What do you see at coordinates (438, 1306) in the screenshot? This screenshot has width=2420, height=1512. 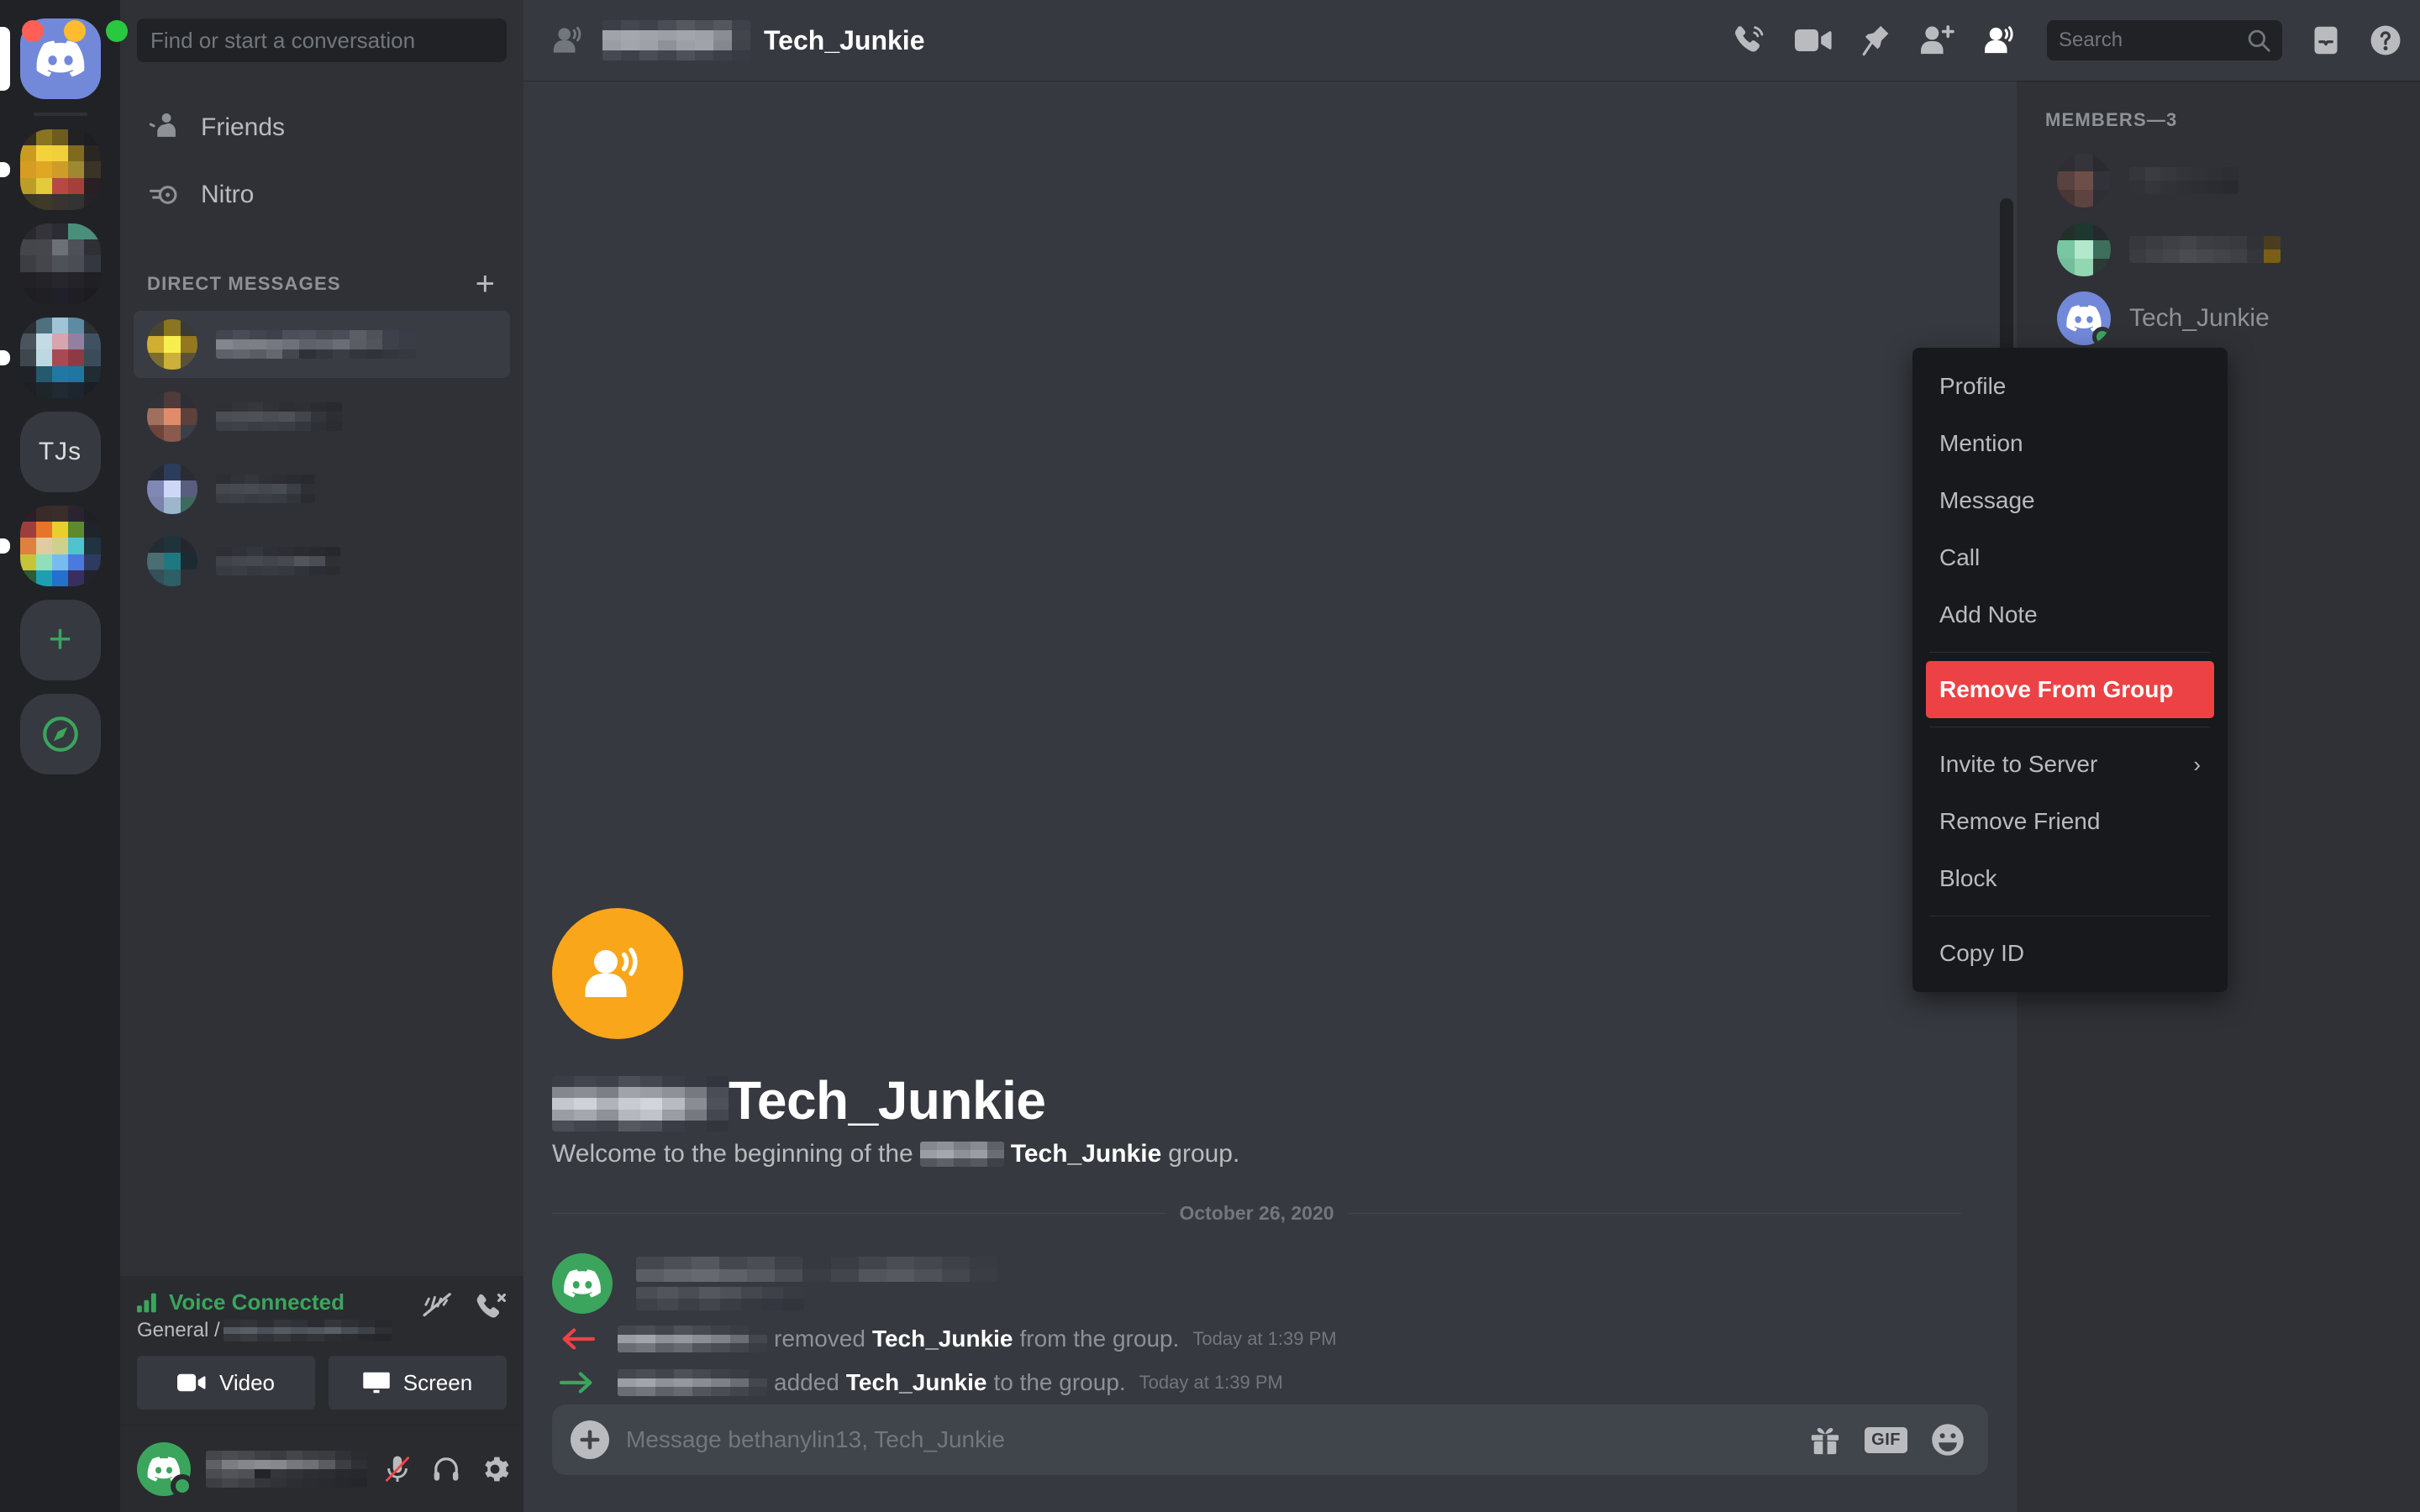 I see `noise-suppression-icon` at bounding box center [438, 1306].